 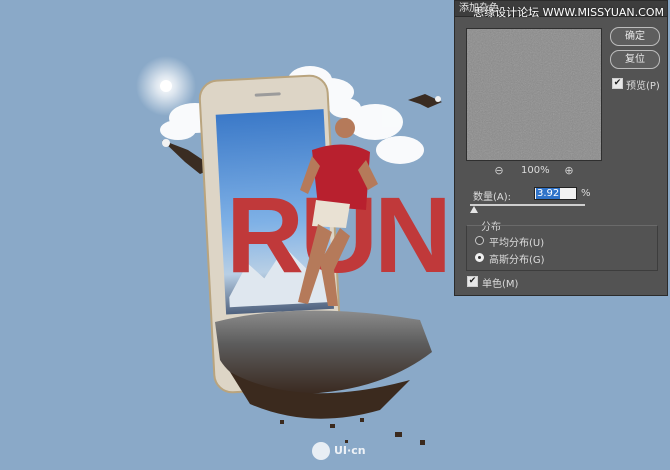 I want to click on eagle-right, so click(x=425, y=101).